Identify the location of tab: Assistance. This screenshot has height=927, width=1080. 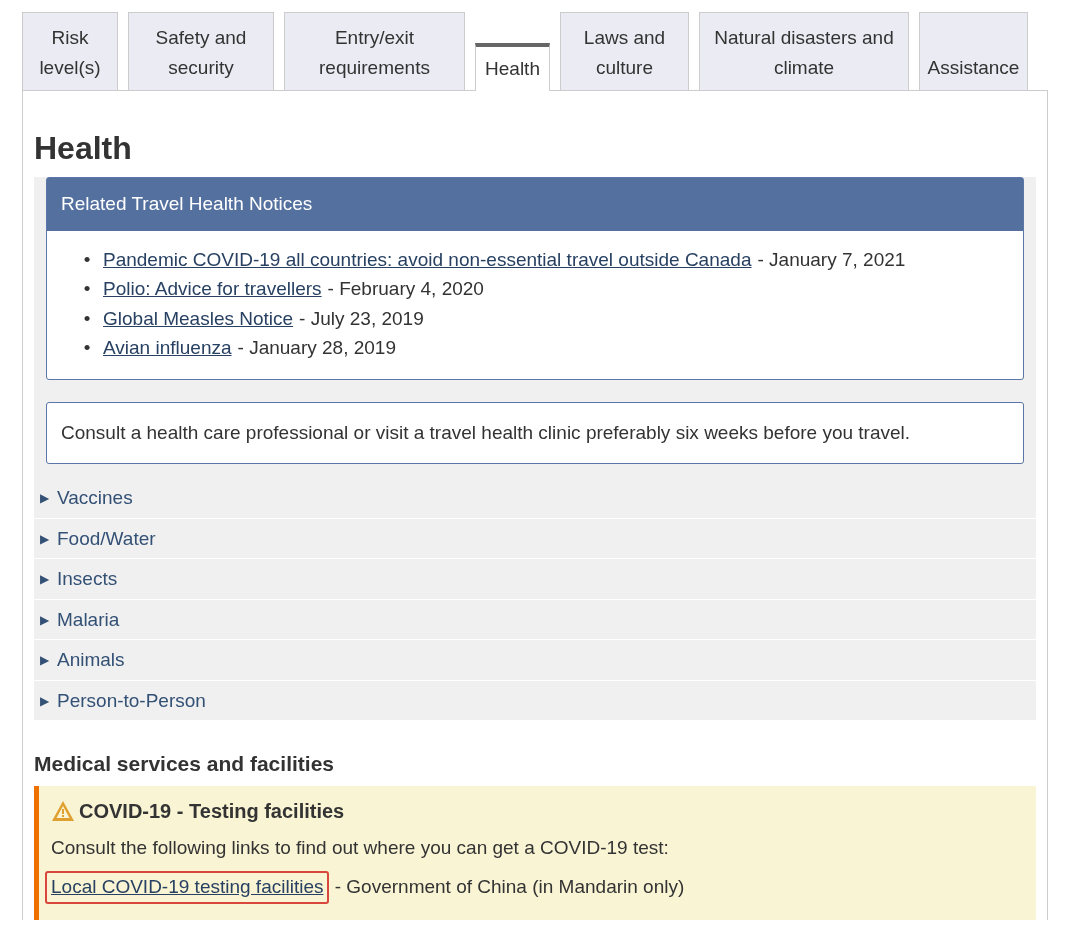
(973, 51).